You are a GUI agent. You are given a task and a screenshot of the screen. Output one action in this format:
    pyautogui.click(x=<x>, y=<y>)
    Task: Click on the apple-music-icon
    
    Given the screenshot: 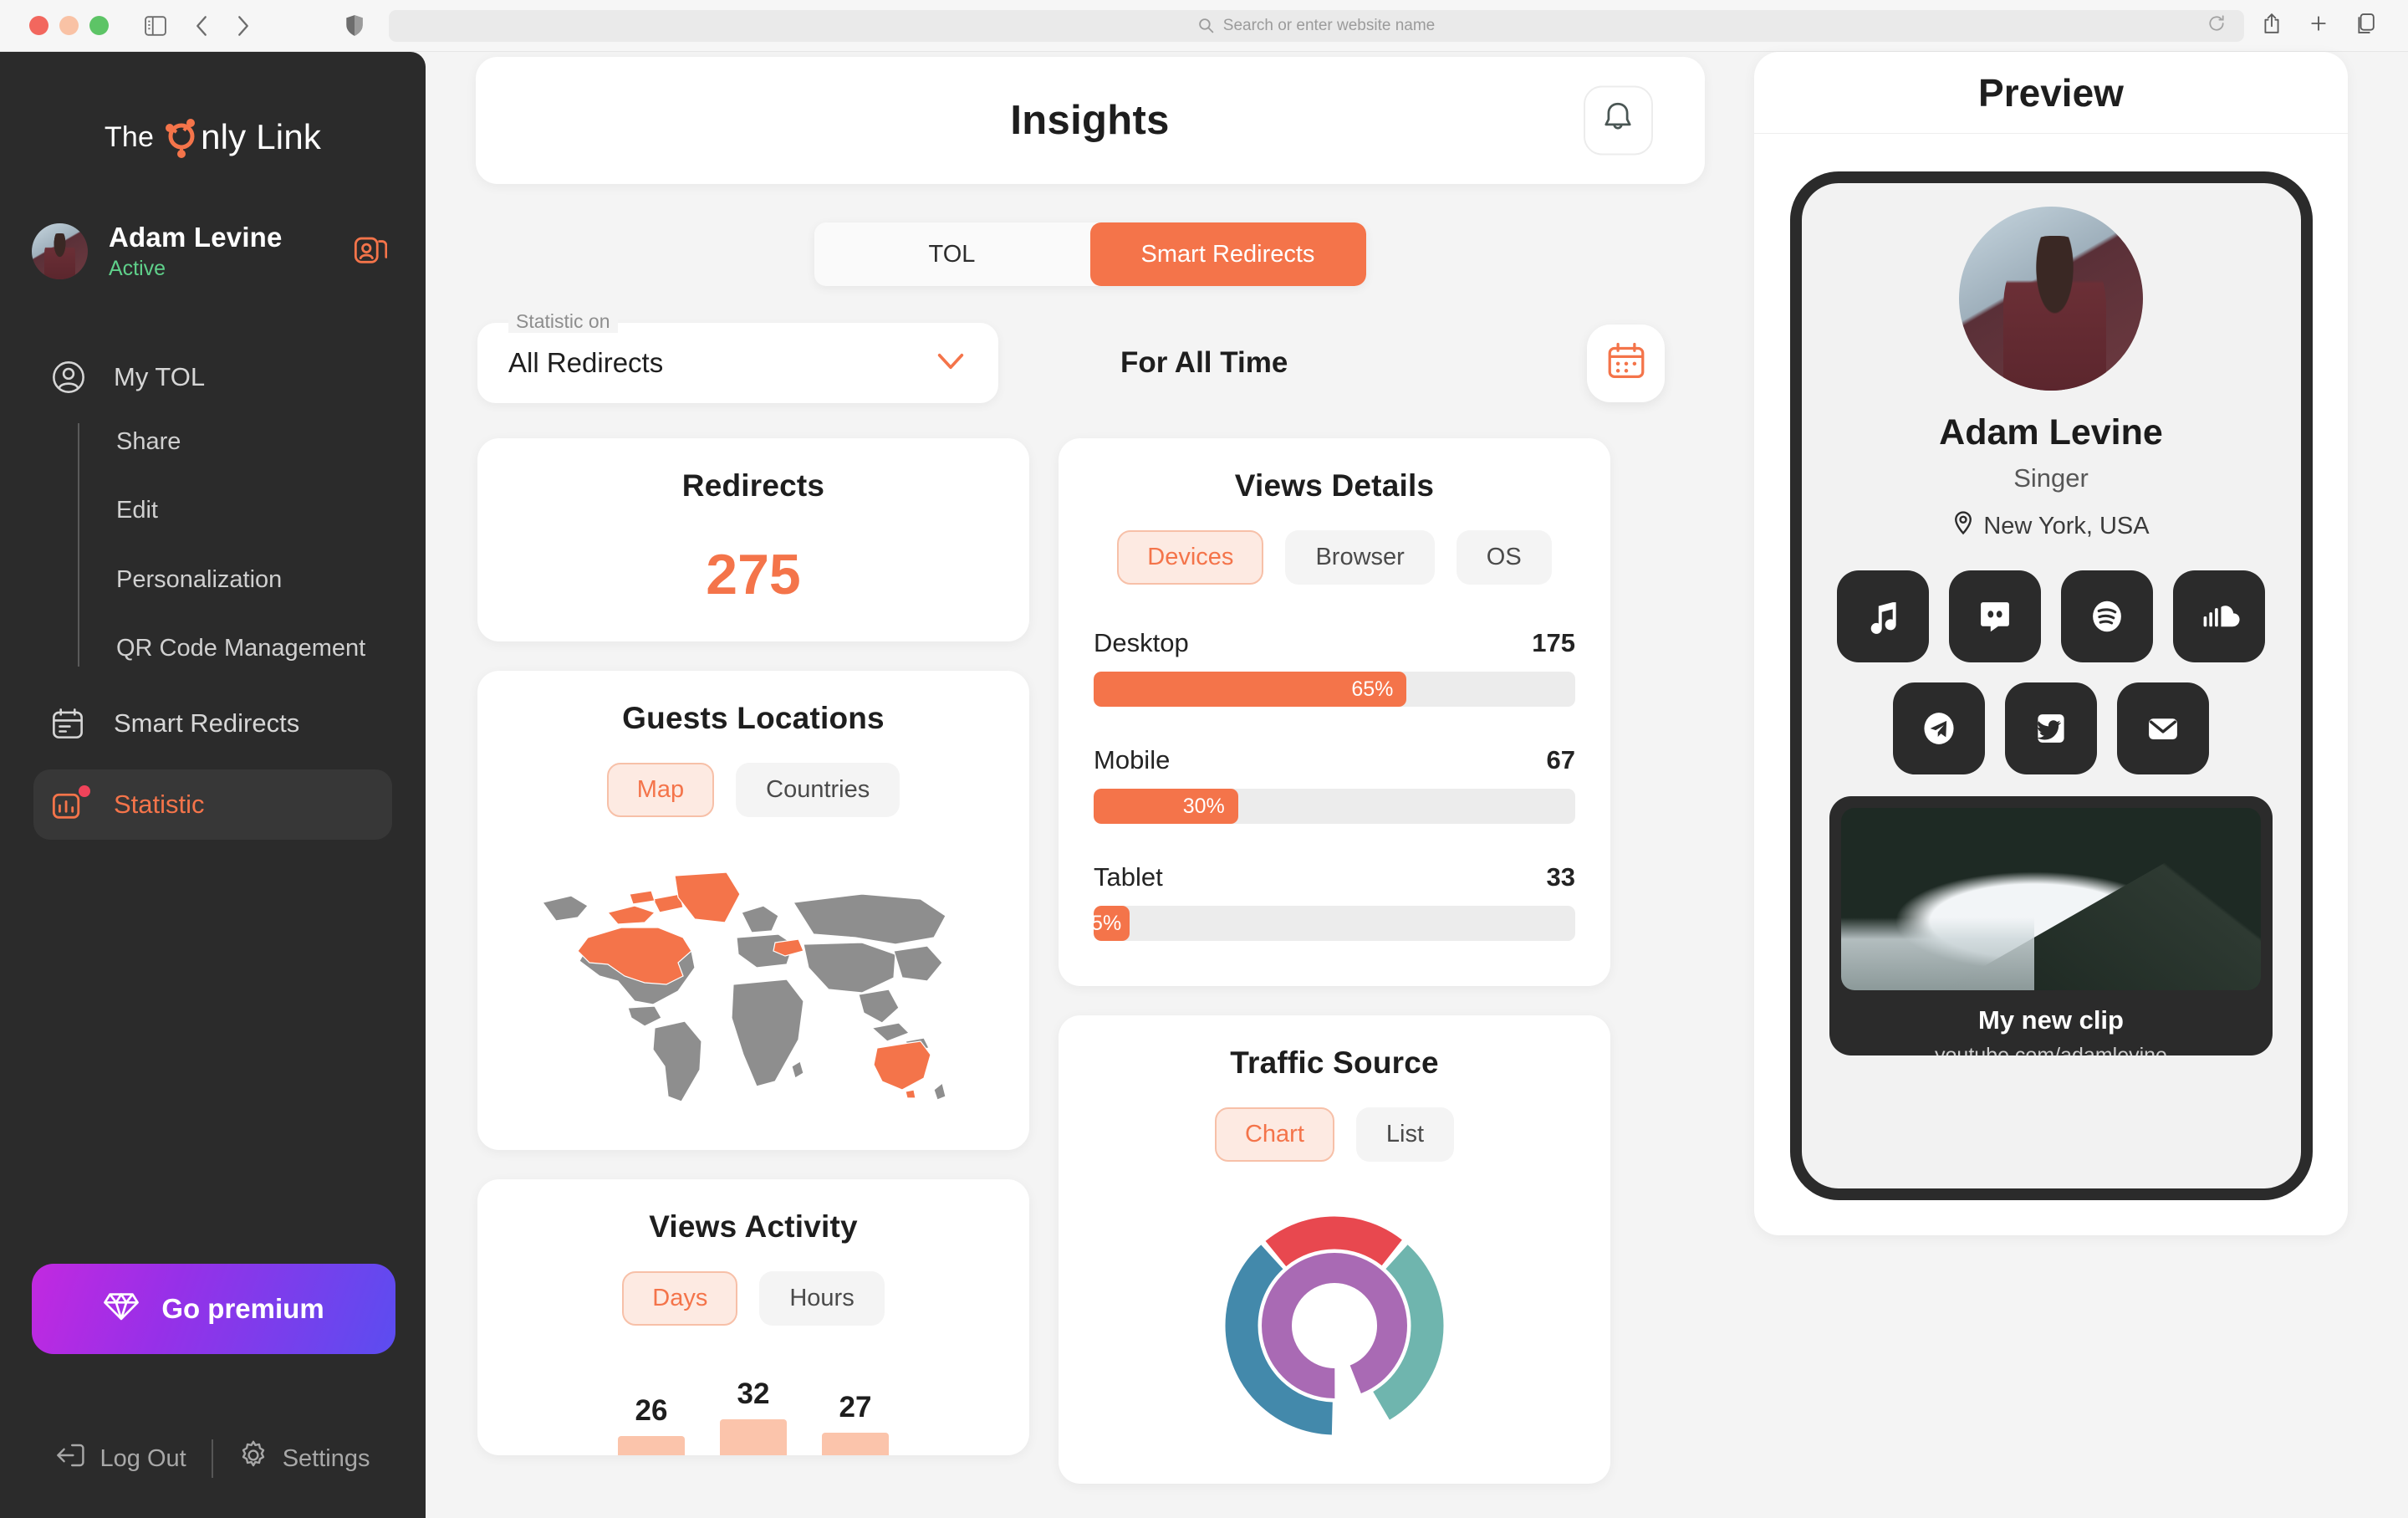 What is the action you would take?
    pyautogui.click(x=1883, y=616)
    